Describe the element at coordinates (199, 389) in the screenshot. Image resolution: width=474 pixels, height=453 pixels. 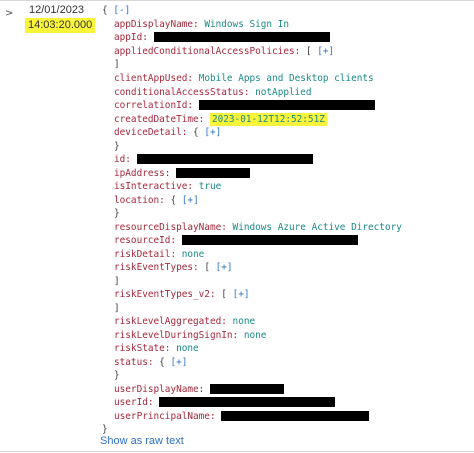
I see `field-userDisplayName: userDisplayName:` at that location.